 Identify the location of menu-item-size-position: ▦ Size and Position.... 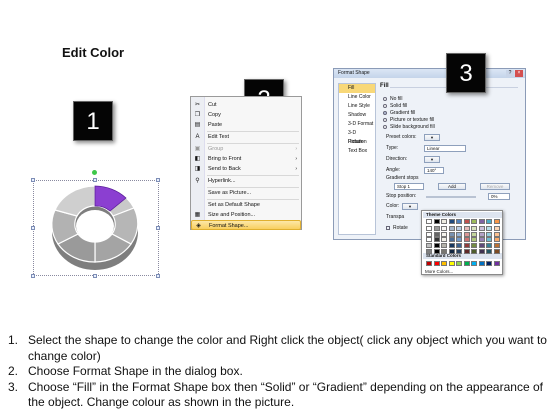
(246, 215).